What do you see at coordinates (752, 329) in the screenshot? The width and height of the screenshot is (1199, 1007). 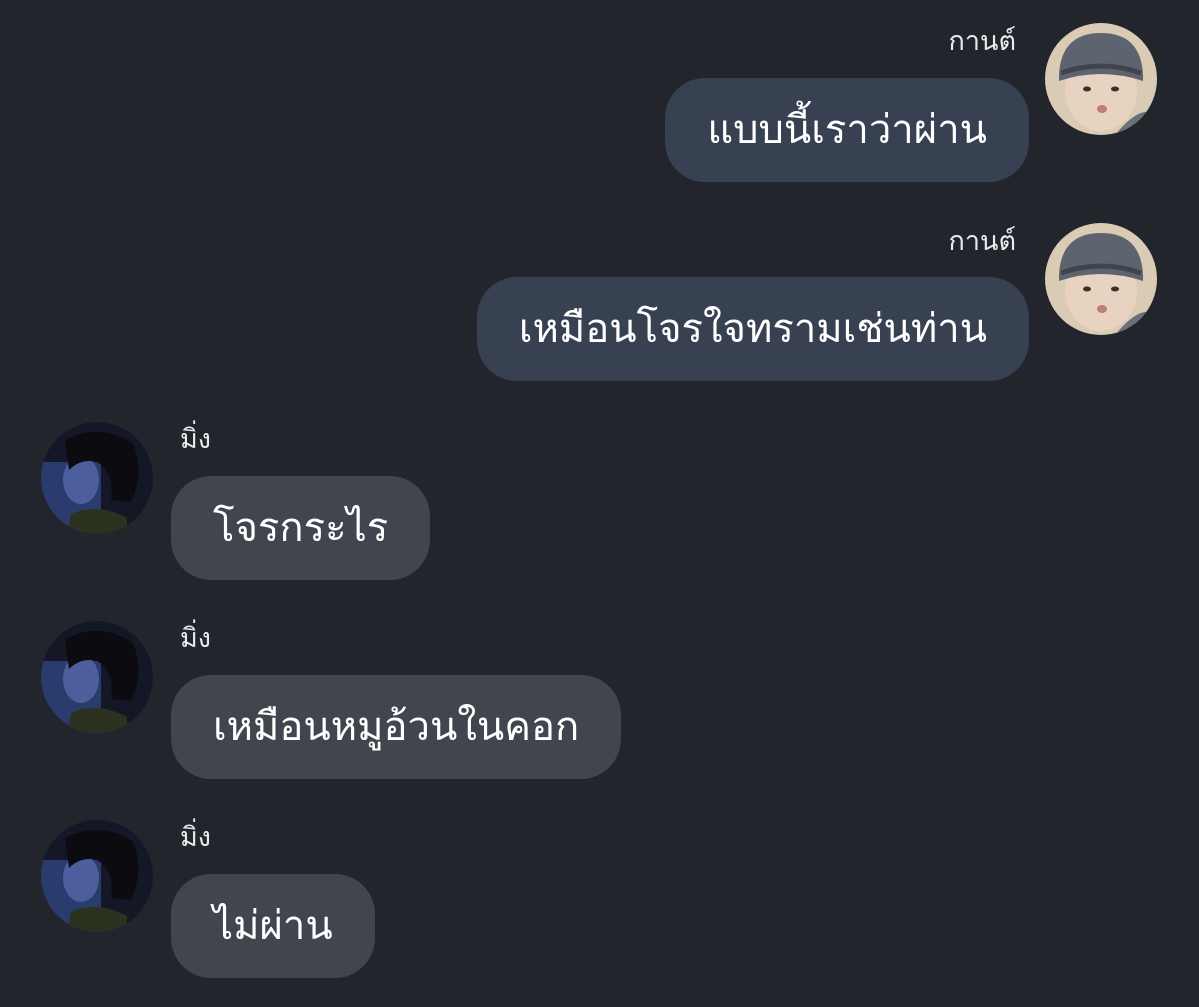 I see `message-bubble: เหมือนโจรใจทรามเช่นท่าน` at bounding box center [752, 329].